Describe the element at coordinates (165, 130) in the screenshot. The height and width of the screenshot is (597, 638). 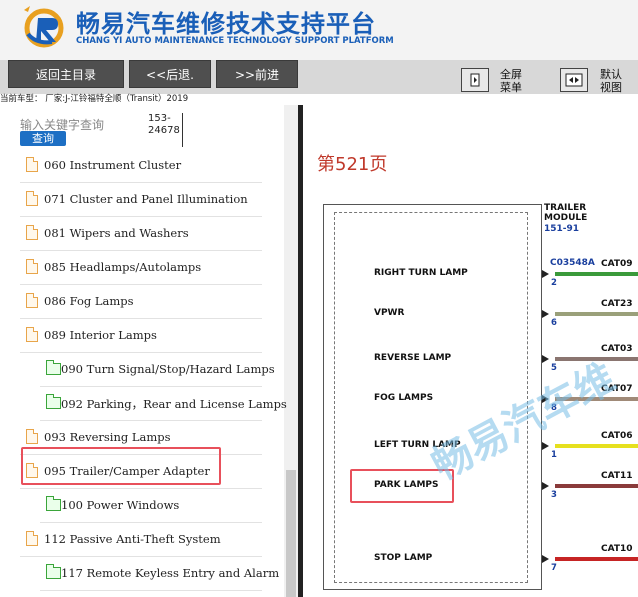
I see `search-result-count: 153- 24678` at that location.